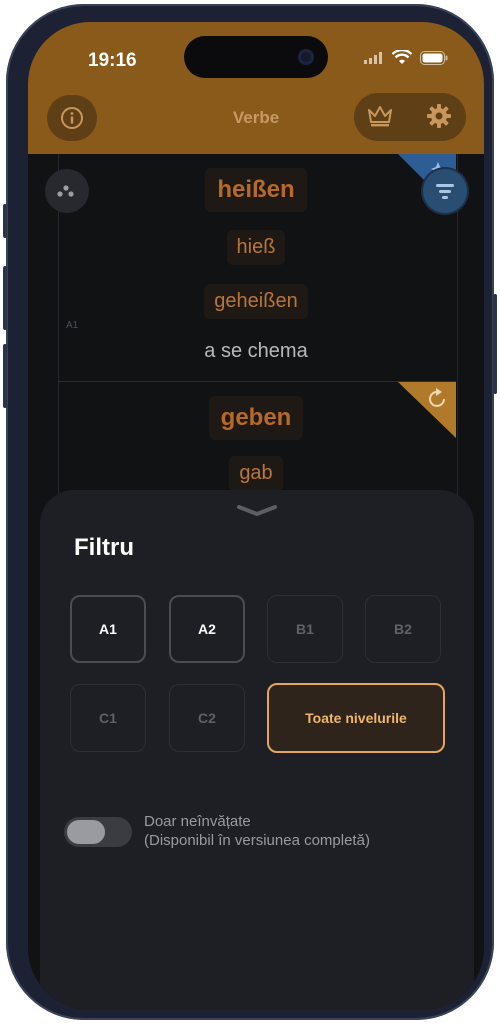 The width and height of the screenshot is (500, 1024). What do you see at coordinates (256, 88) in the screenshot?
I see `app-header: 19:16 Verbe` at bounding box center [256, 88].